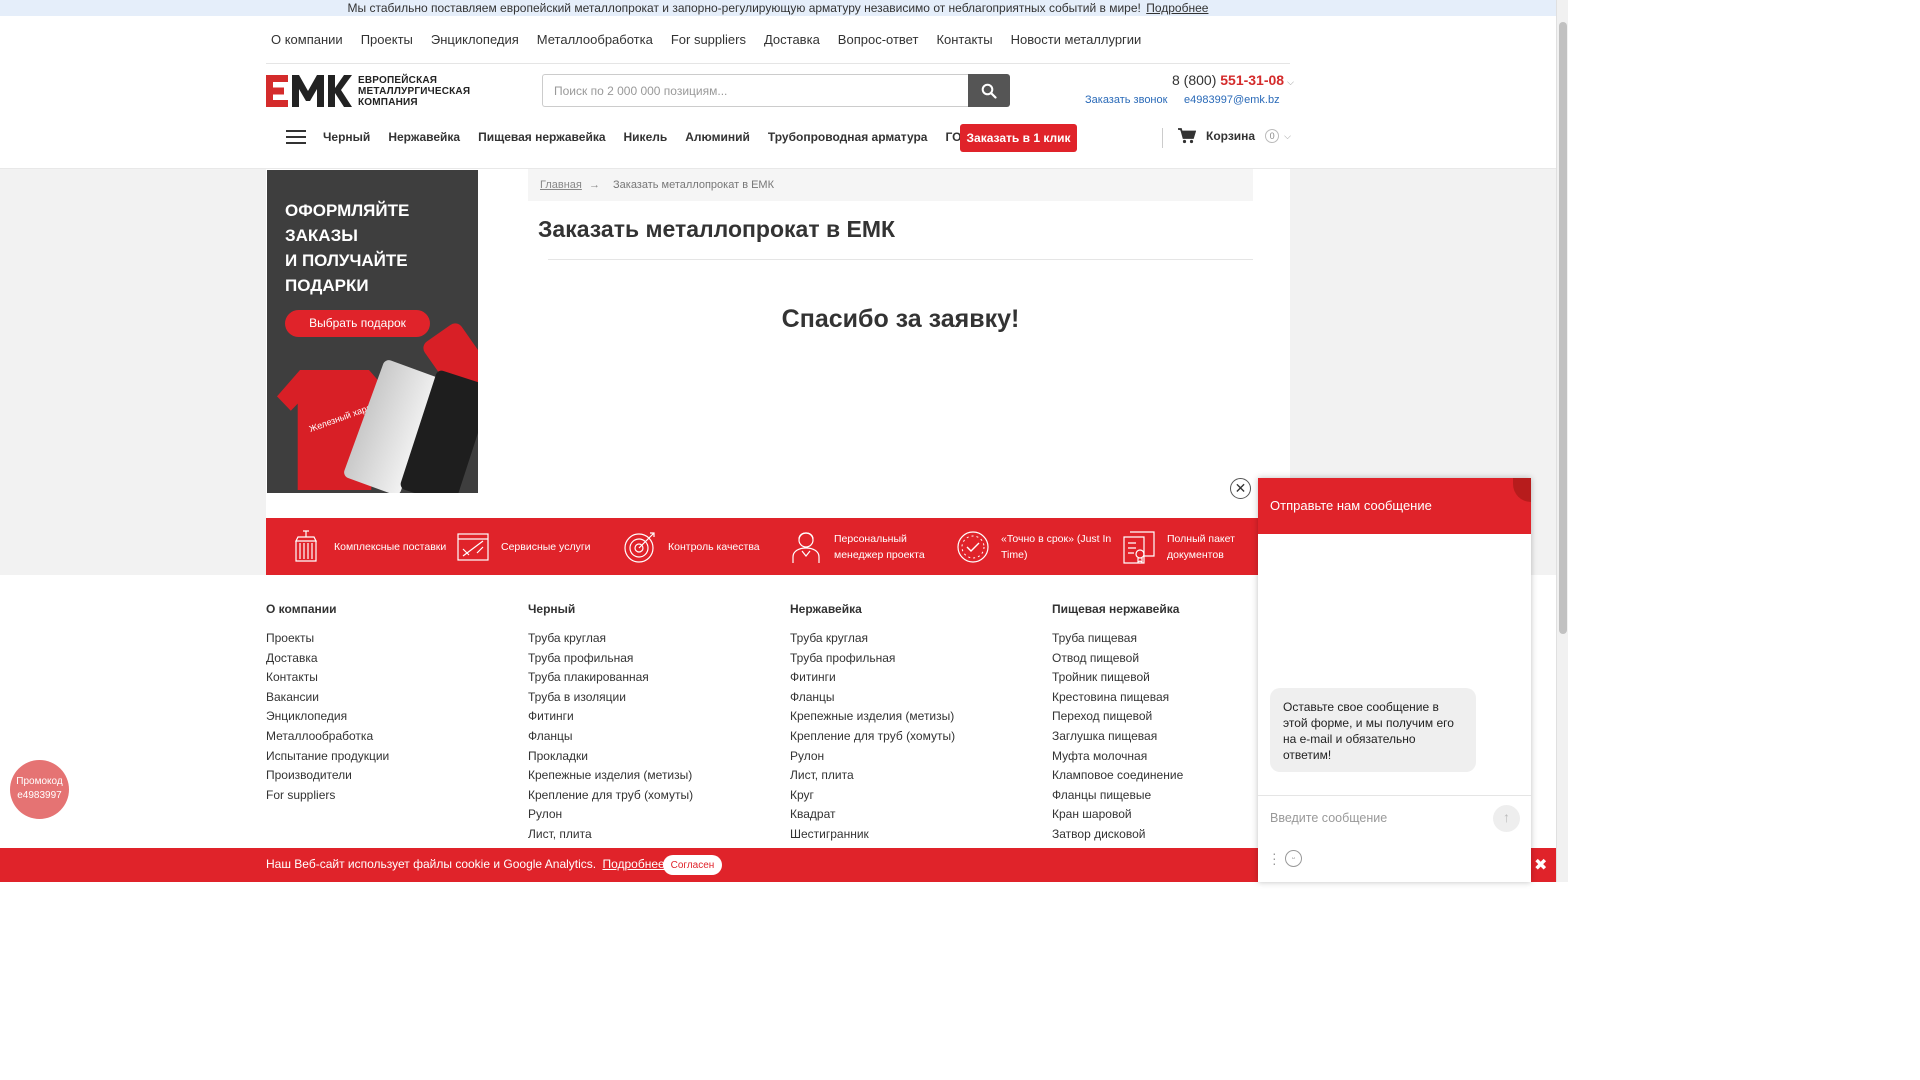  What do you see at coordinates (610, 678) in the screenshot?
I see `footer-link: Труба плакированная` at bounding box center [610, 678].